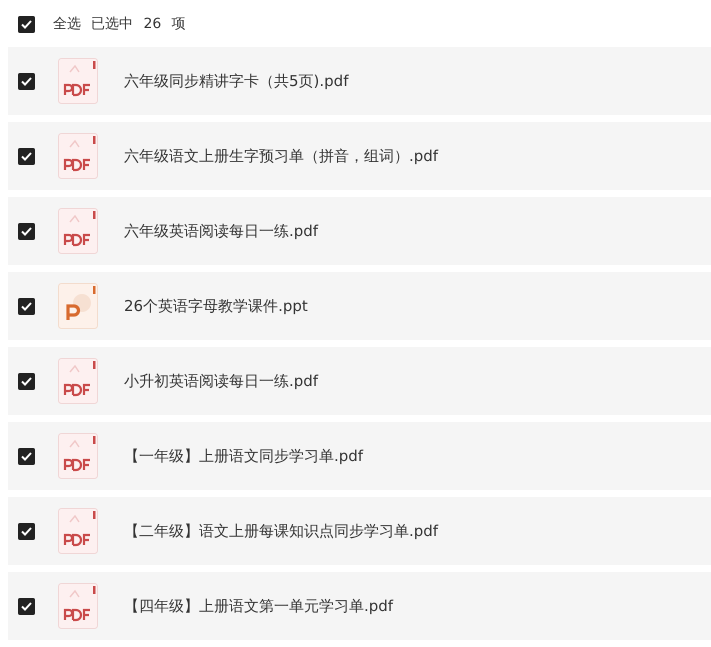 The width and height of the screenshot is (711, 647). What do you see at coordinates (281, 531) in the screenshot?
I see `file-name: 【二年级】语文上册每课知识点同步学习单.pdf` at bounding box center [281, 531].